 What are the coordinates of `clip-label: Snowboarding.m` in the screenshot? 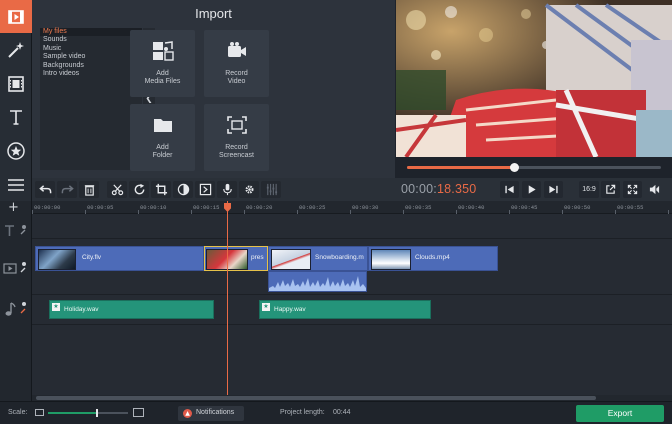 It's located at (339, 257).